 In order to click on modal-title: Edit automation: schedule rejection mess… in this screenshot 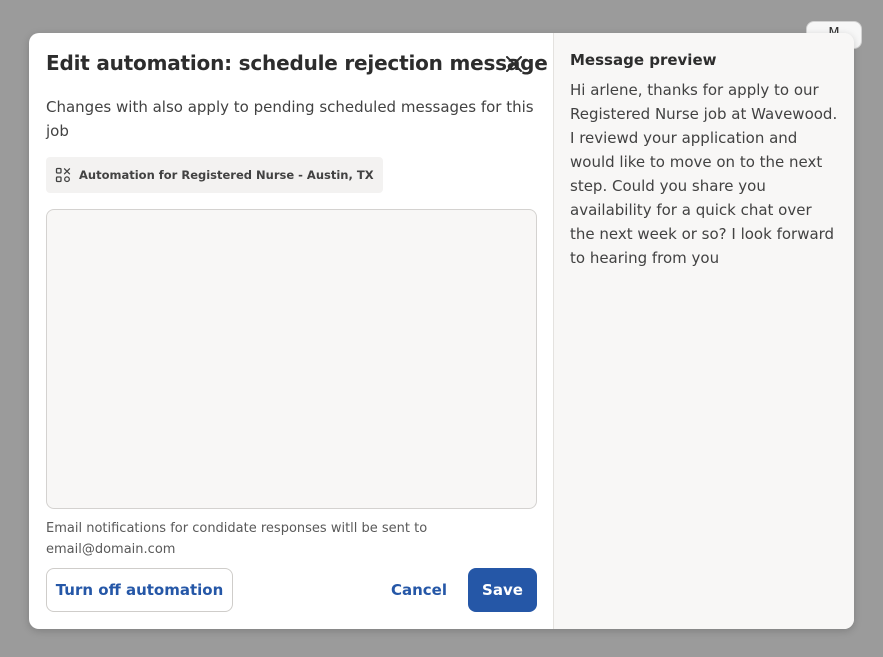, I will do `click(297, 63)`.